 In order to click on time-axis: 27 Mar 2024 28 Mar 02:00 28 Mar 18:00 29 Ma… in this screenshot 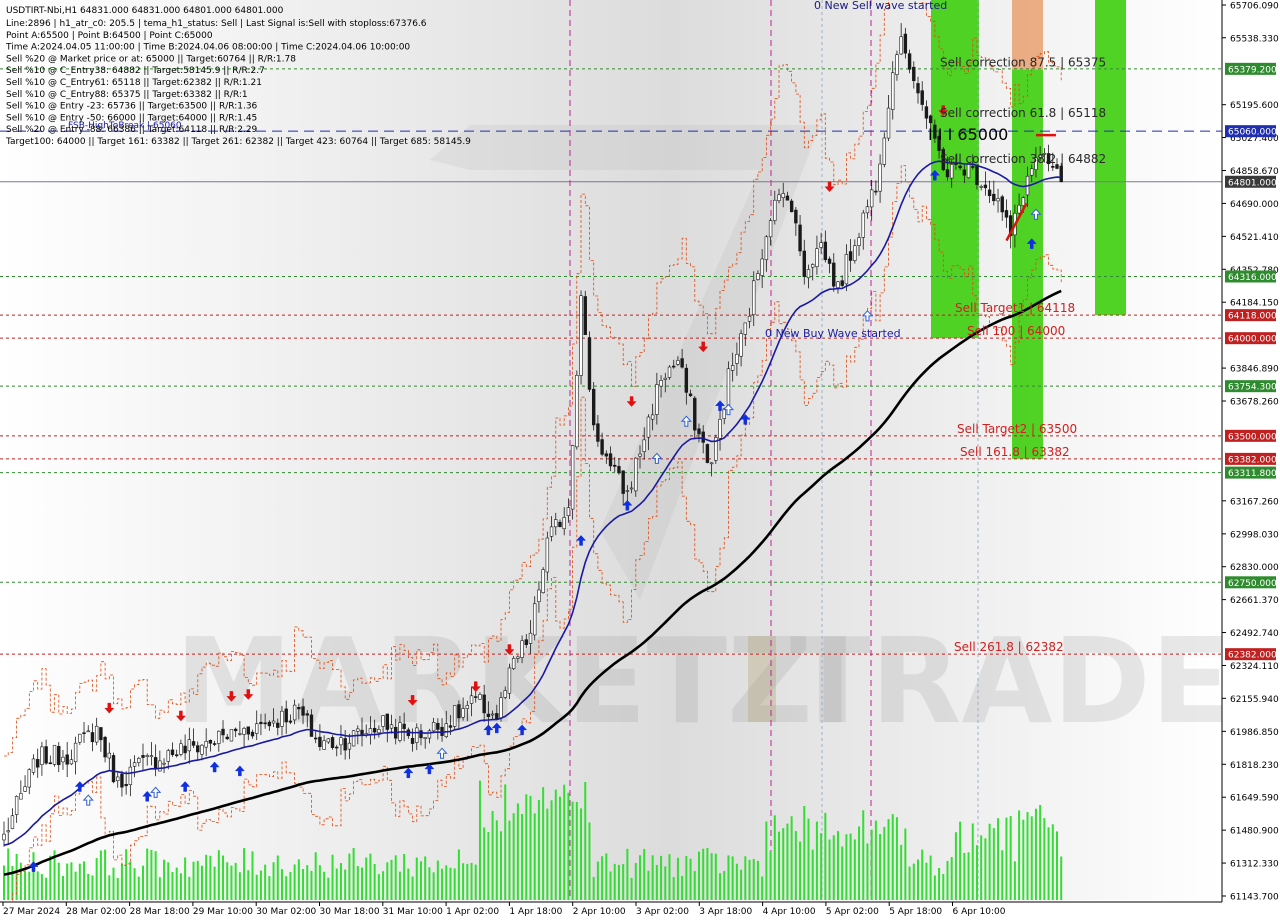, I will do `click(640, 910)`.